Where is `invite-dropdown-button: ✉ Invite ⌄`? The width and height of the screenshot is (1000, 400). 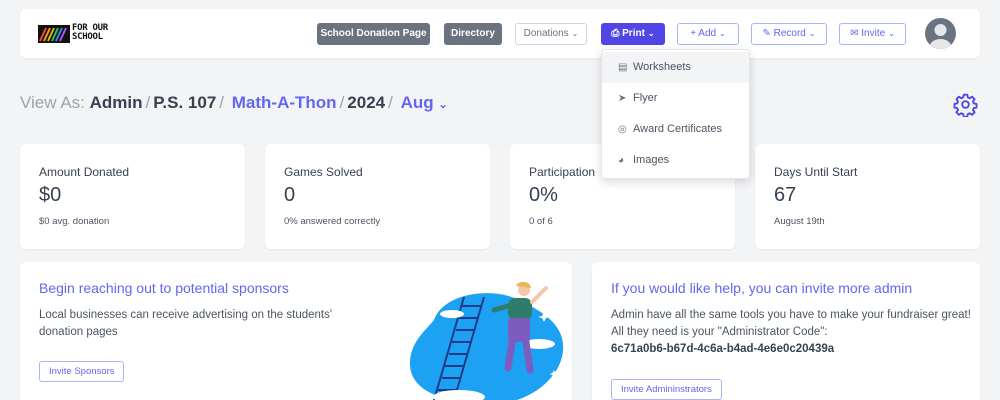 invite-dropdown-button: ✉ Invite ⌄ is located at coordinates (872, 34).